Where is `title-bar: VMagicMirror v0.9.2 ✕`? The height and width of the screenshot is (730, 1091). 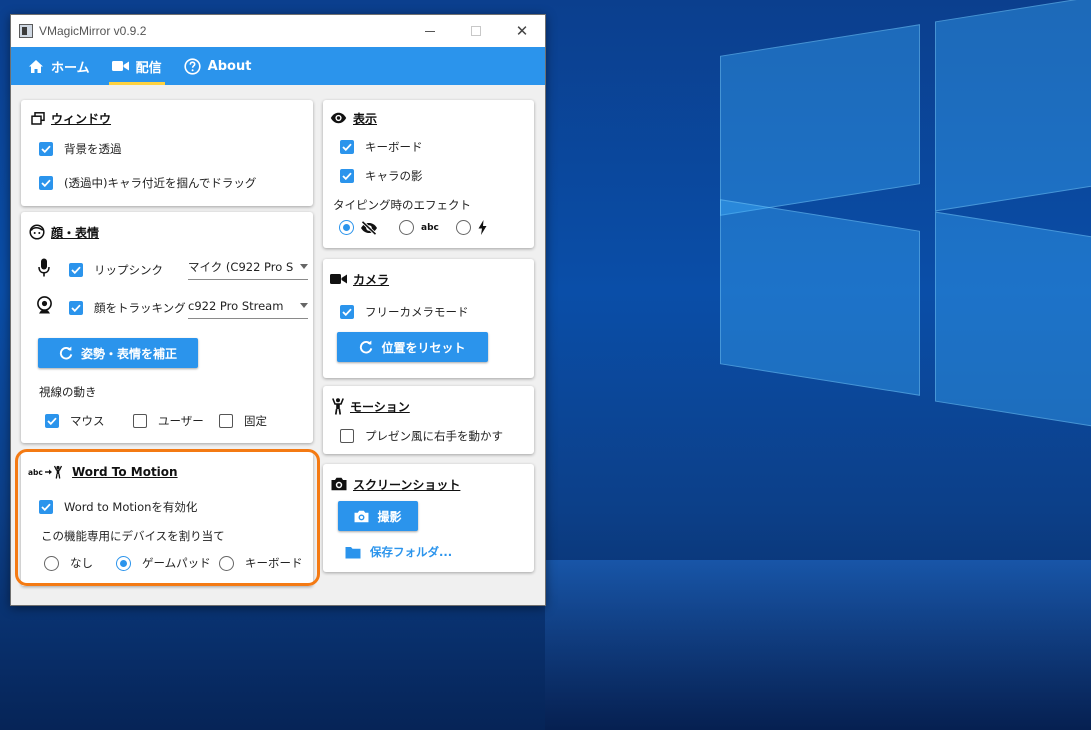
title-bar: VMagicMirror v0.9.2 ✕ is located at coordinates (278, 31).